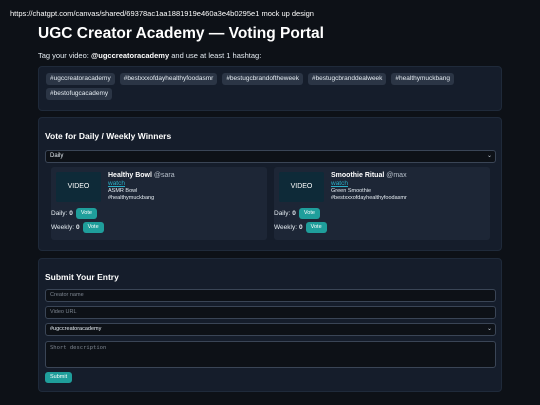  I want to click on hashtag-select-value: #ugccreatoracademy, so click(76, 329).